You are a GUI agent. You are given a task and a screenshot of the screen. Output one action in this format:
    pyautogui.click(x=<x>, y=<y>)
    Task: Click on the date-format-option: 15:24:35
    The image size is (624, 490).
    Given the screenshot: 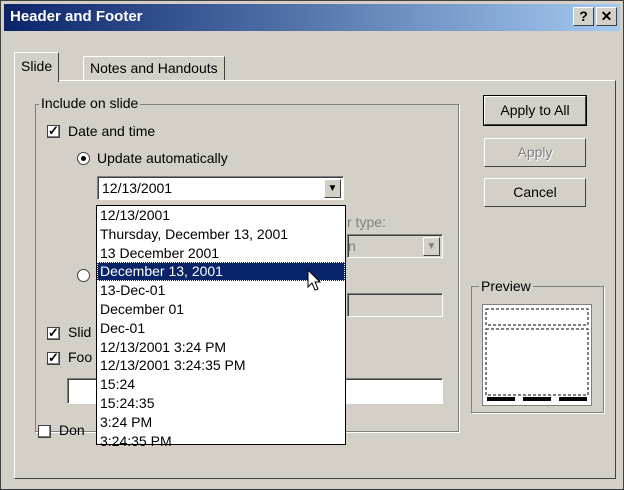 What is the action you would take?
    pyautogui.click(x=221, y=403)
    